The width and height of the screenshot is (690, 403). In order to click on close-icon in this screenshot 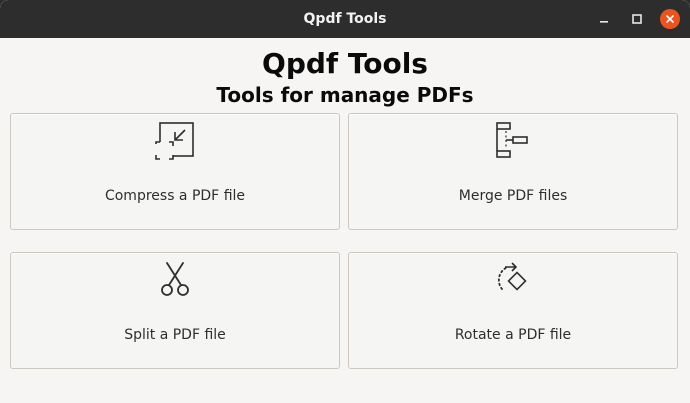, I will do `click(670, 19)`.